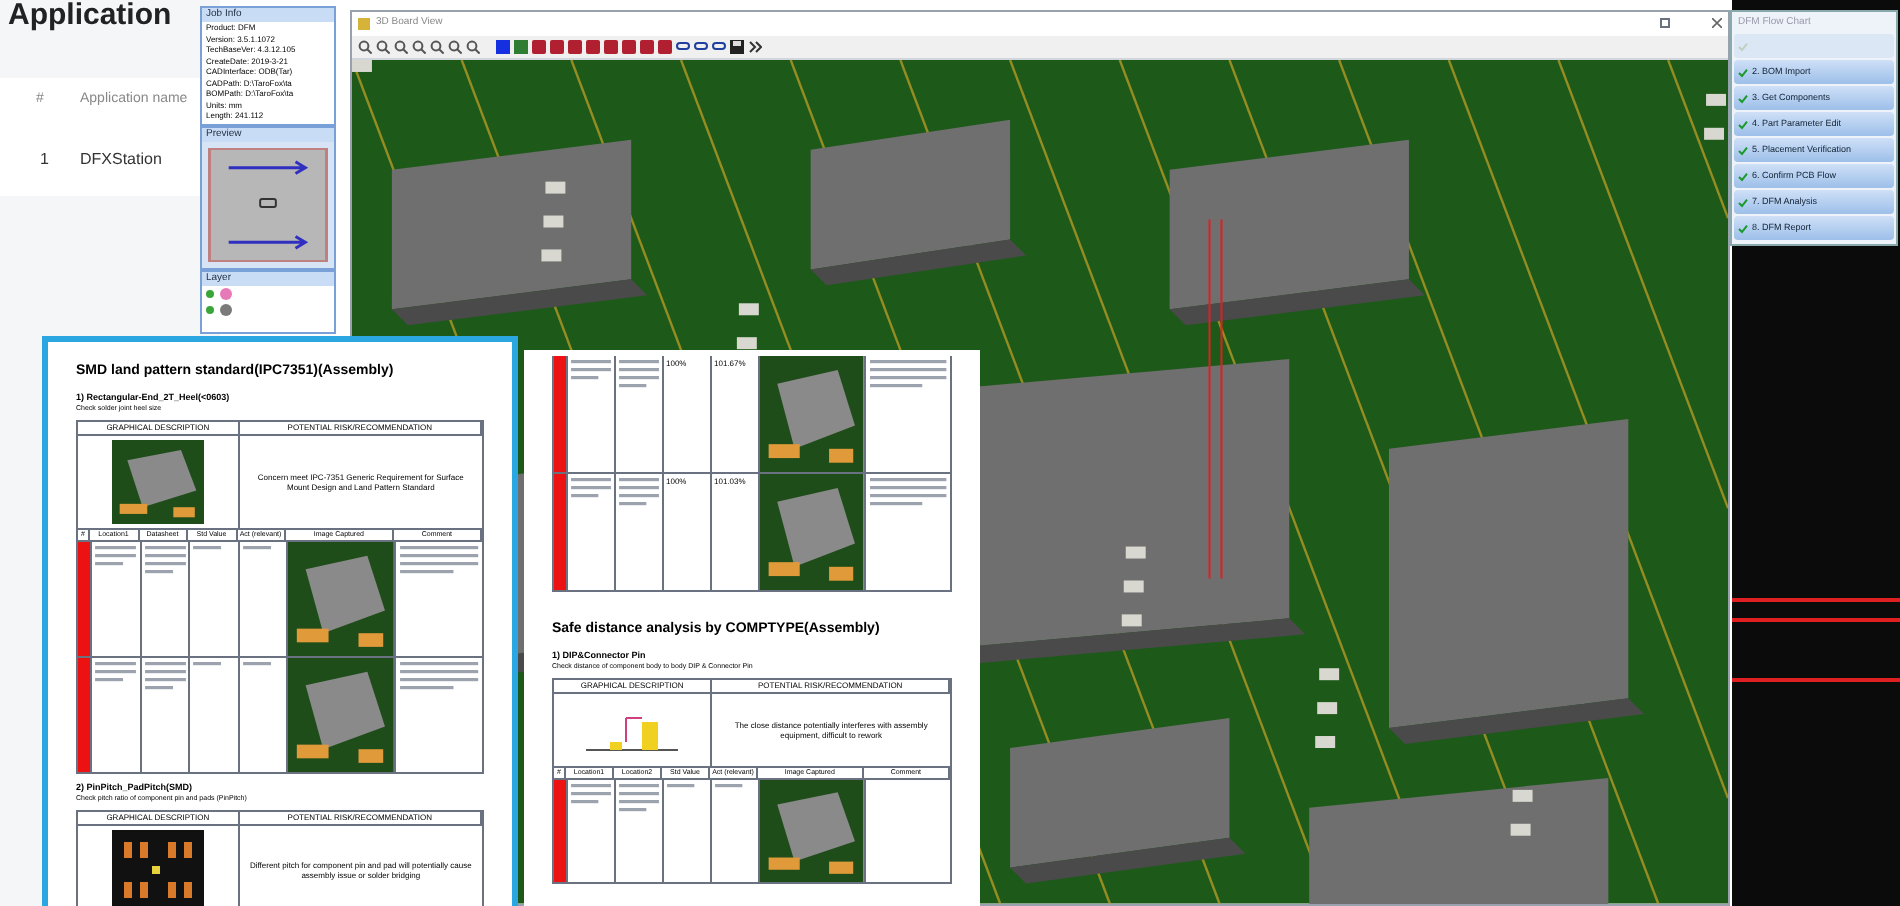 This screenshot has height=906, width=1900. What do you see at coordinates (1717, 23) in the screenshot?
I see `close-icon` at bounding box center [1717, 23].